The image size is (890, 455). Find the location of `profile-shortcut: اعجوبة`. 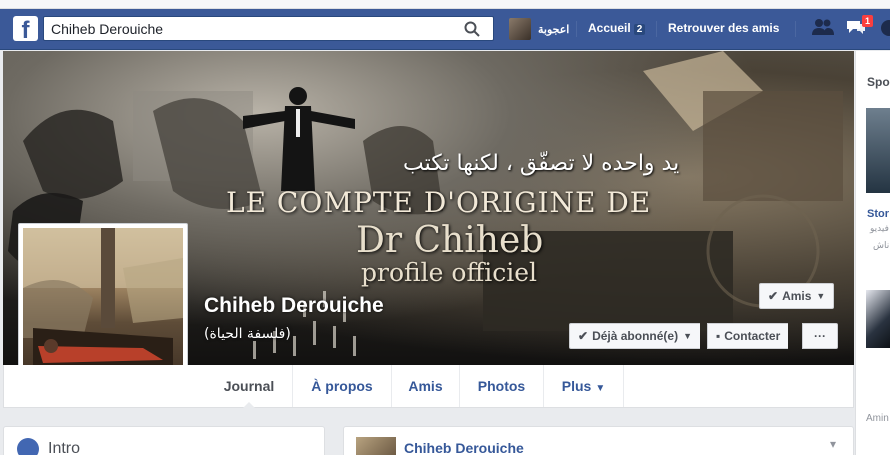

profile-shortcut: اعجوبة is located at coordinates (539, 29).